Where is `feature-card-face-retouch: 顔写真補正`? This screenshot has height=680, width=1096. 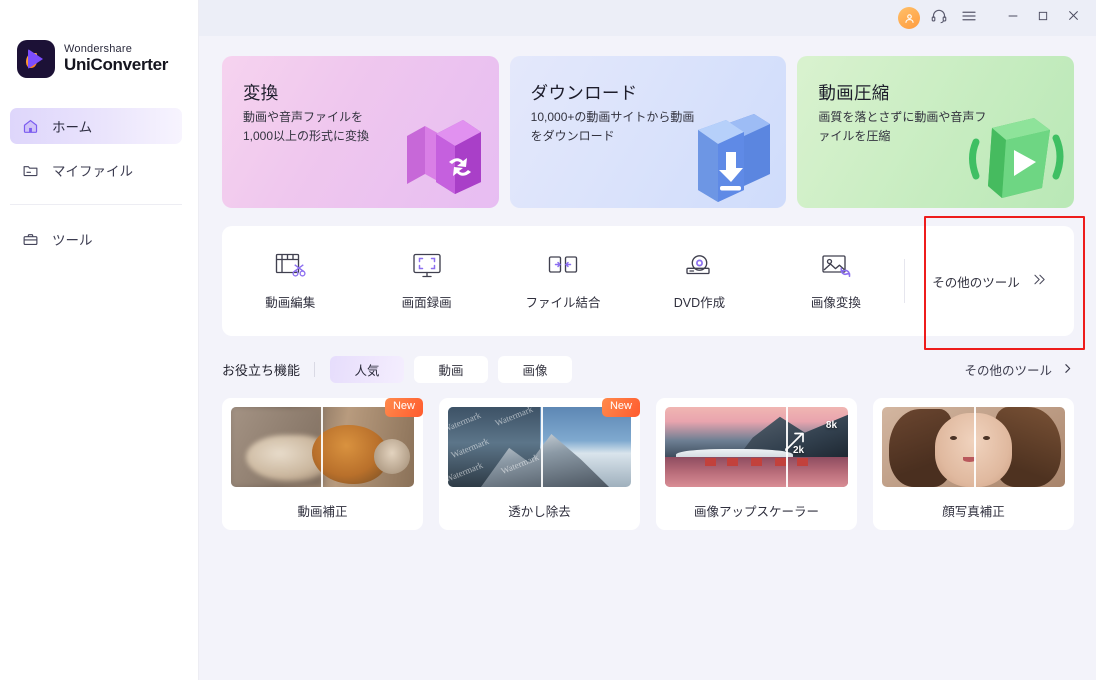 feature-card-face-retouch: 顔写真補正 is located at coordinates (973, 464).